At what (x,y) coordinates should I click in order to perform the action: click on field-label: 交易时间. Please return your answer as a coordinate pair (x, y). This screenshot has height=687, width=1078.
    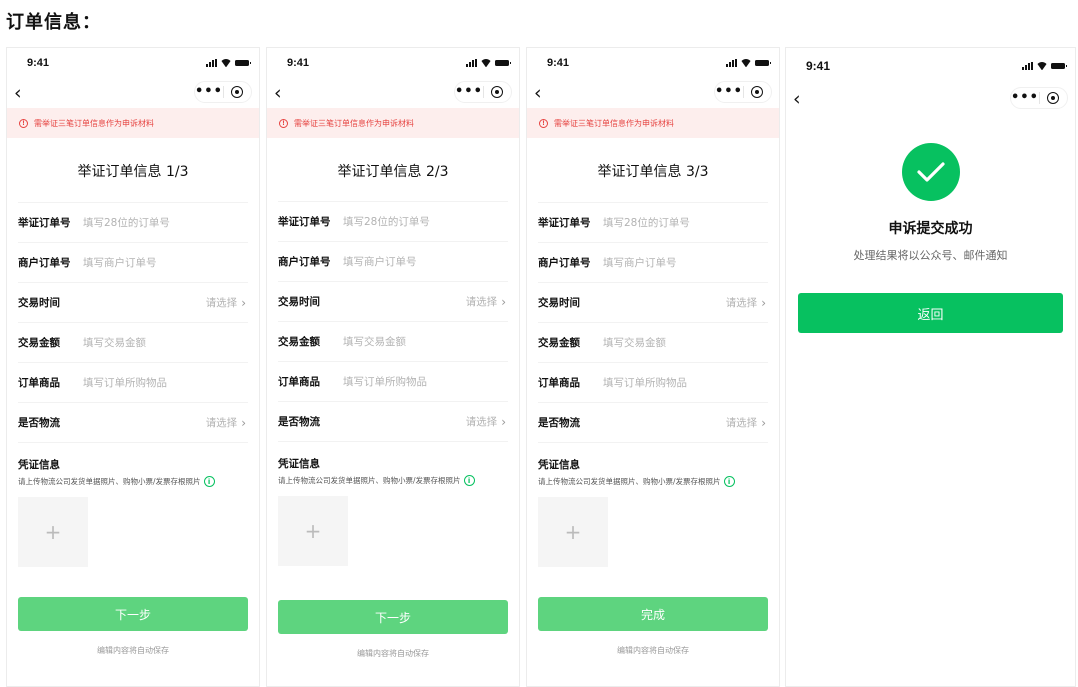
    Looking at the image, I should click on (39, 303).